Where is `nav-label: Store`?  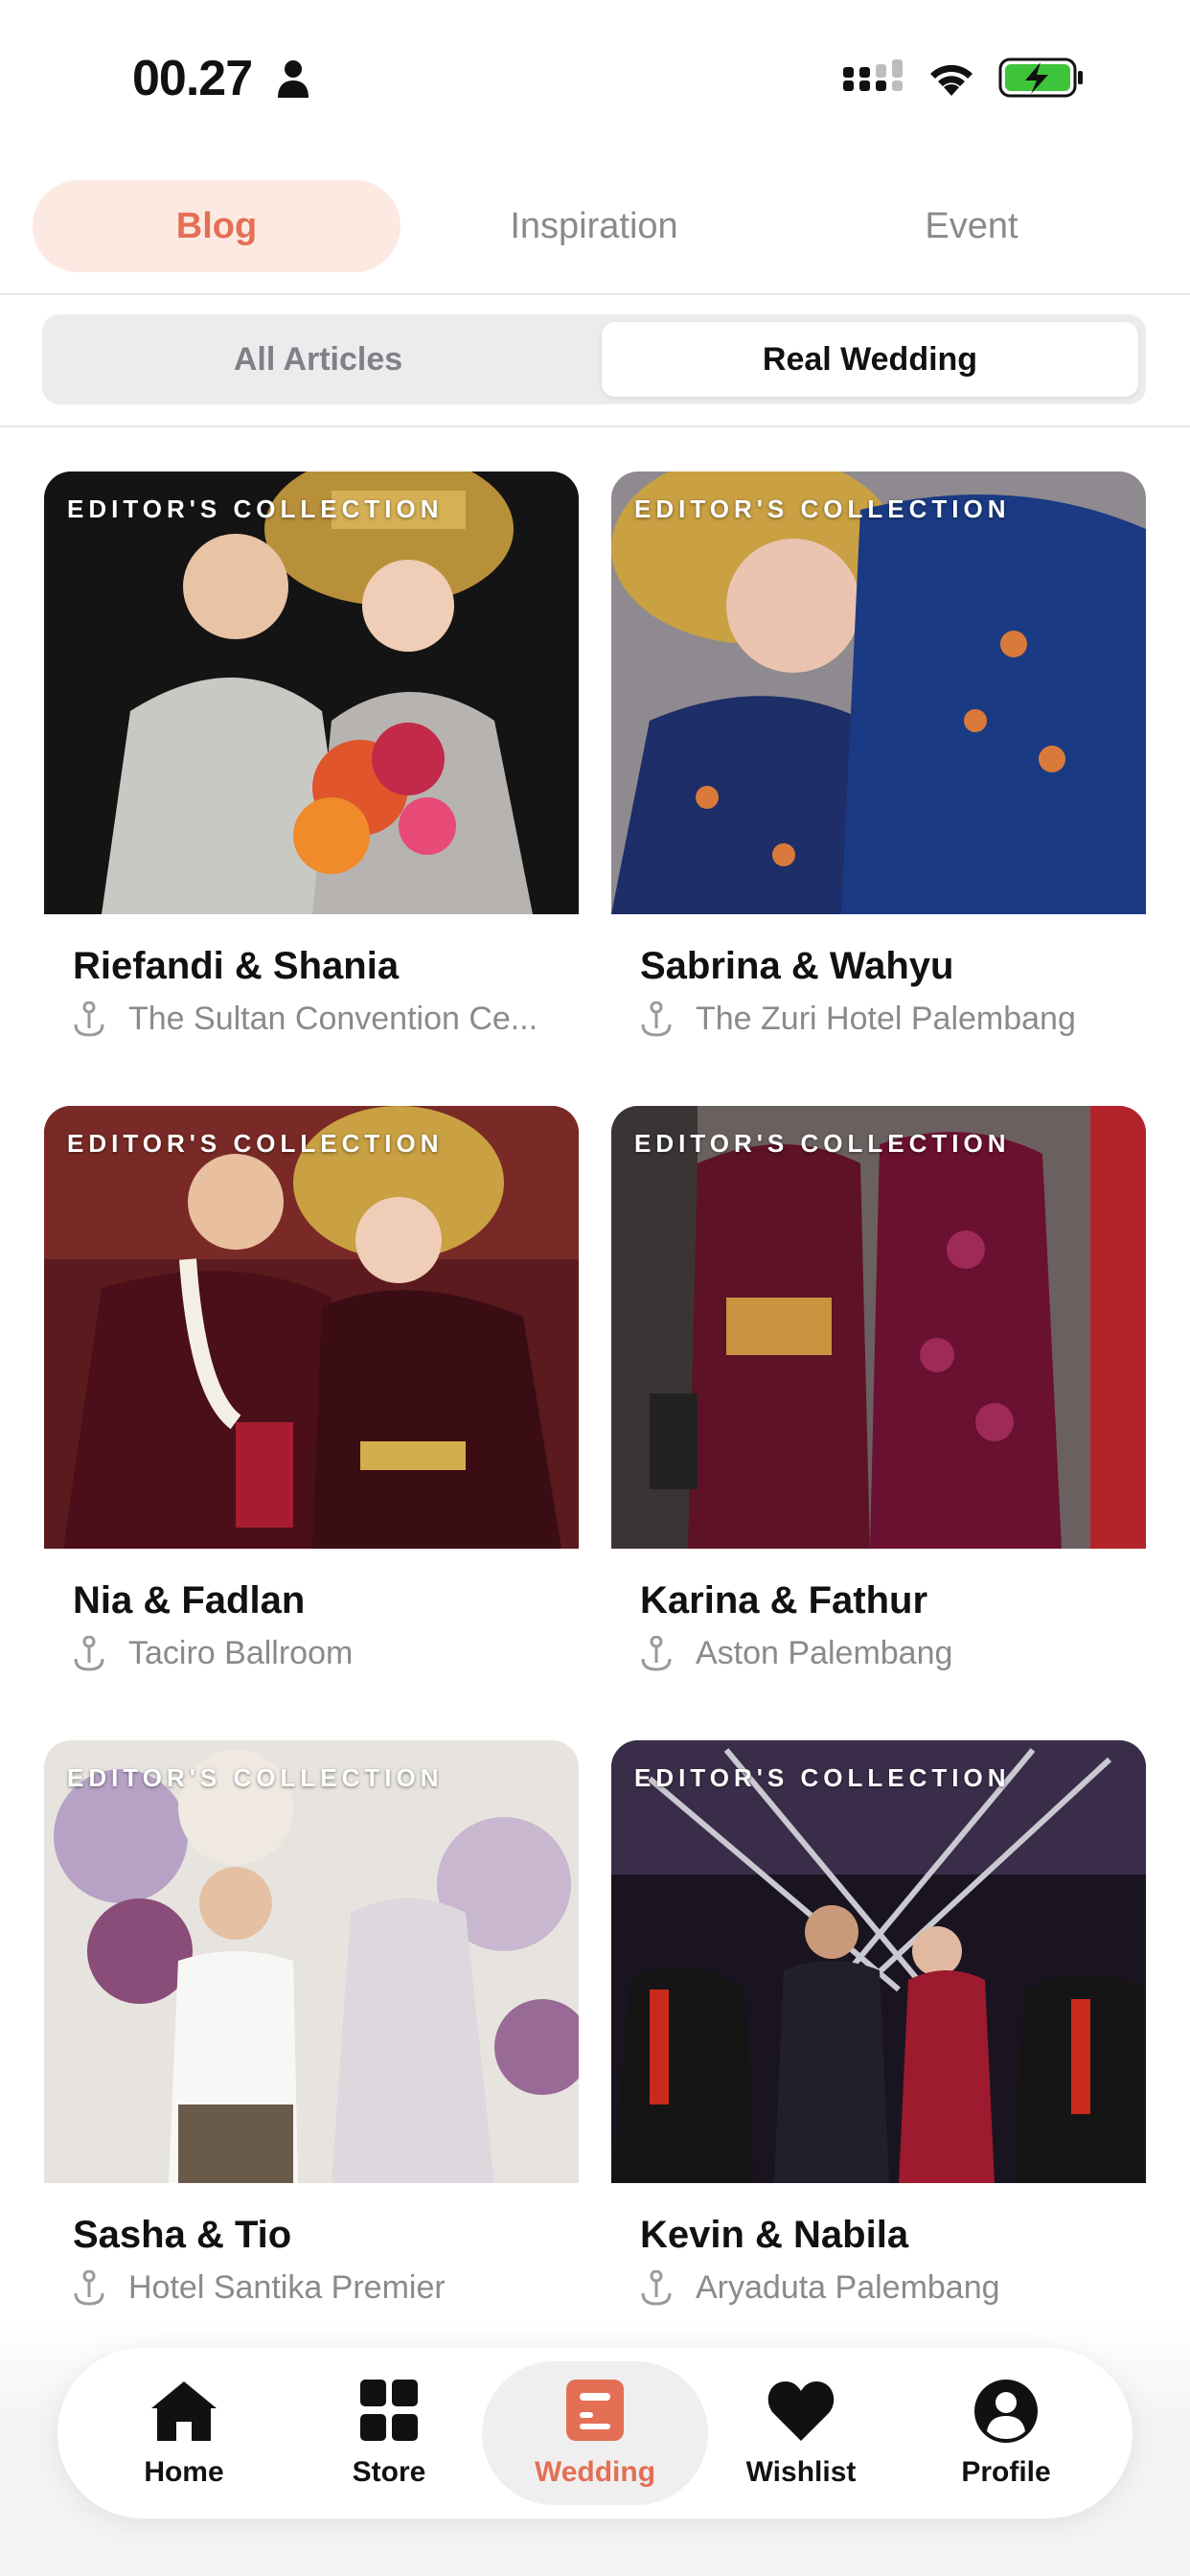 nav-label: Store is located at coordinates (389, 2472).